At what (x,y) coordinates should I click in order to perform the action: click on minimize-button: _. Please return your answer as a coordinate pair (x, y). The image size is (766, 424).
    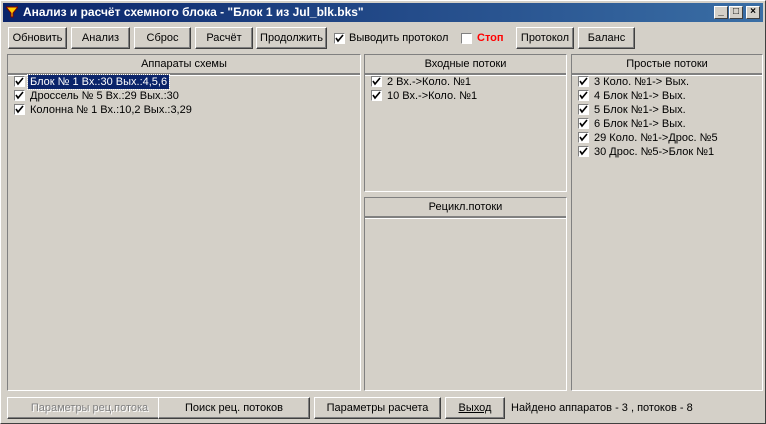
    Looking at the image, I should click on (721, 12).